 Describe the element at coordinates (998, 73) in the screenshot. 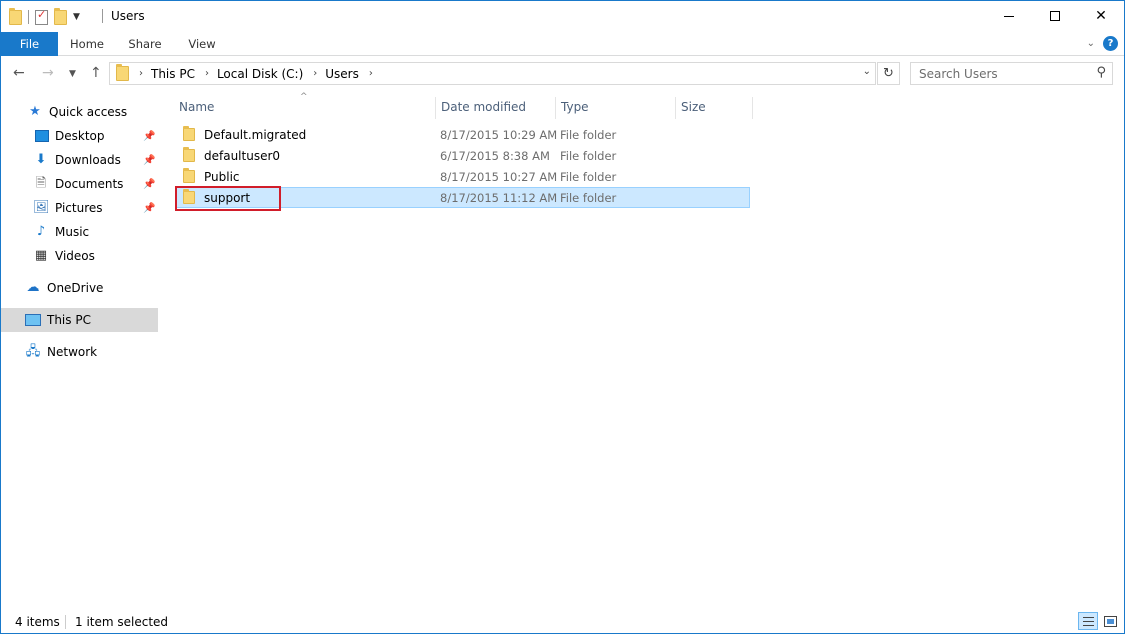

I see `search-input` at that location.